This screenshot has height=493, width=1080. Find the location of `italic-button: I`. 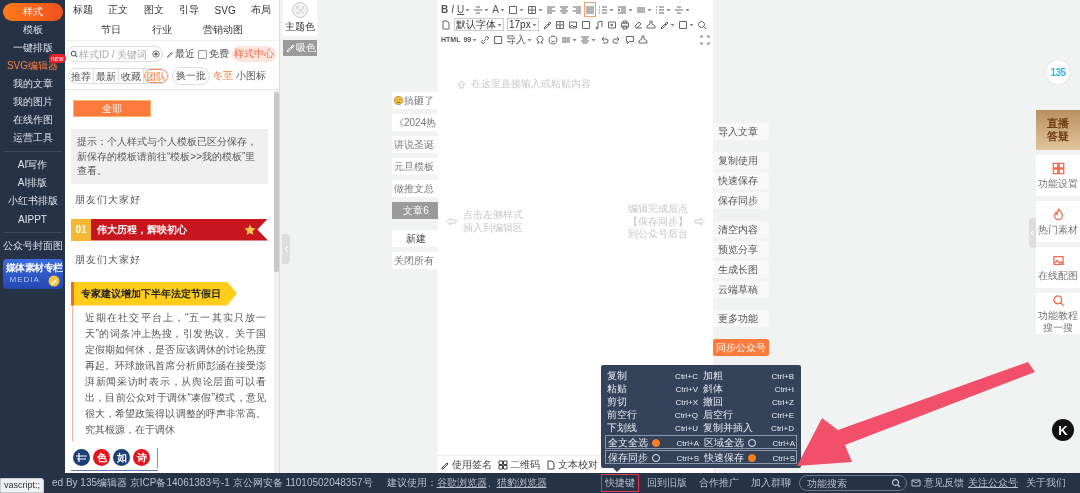

italic-button: I is located at coordinates (452, 9).